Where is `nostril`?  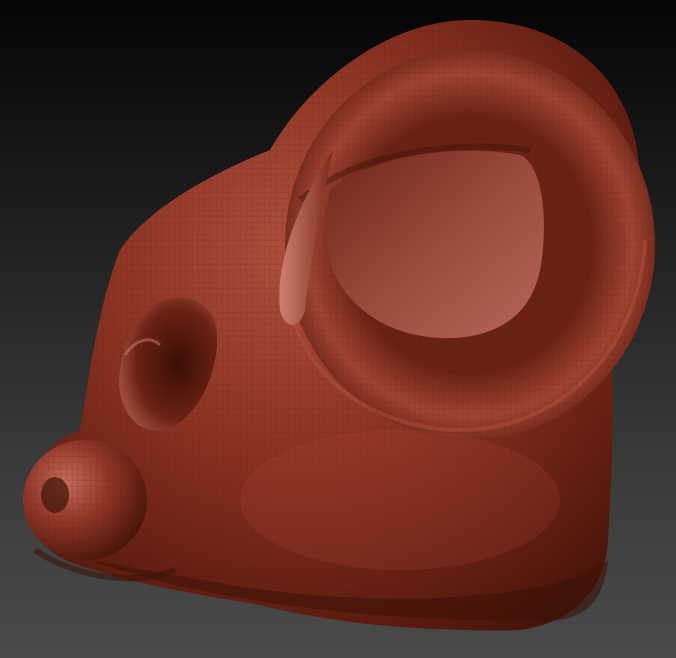
nostril is located at coordinates (55, 495).